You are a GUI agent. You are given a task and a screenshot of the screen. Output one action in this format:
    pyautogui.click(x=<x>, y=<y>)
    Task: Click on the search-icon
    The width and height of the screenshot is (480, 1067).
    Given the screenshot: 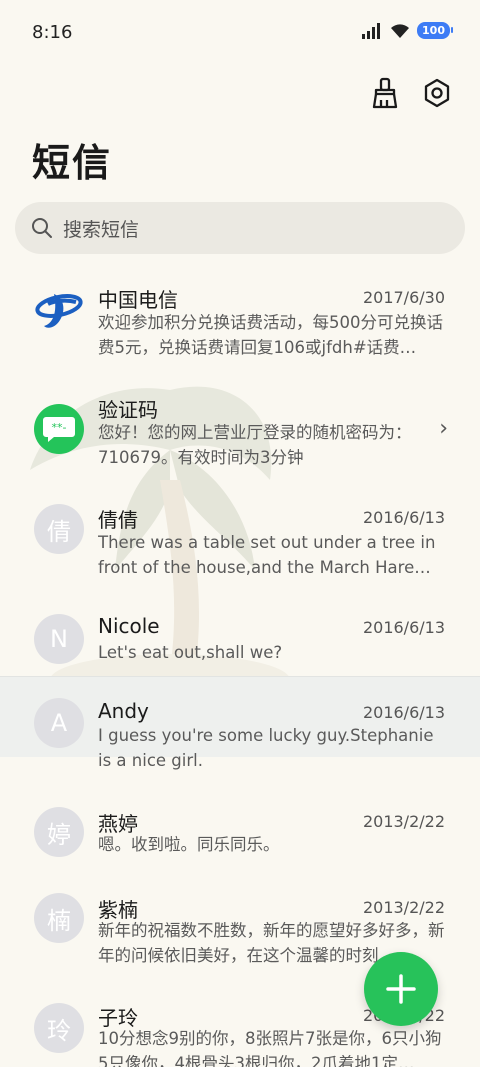 What is the action you would take?
    pyautogui.click(x=42, y=228)
    